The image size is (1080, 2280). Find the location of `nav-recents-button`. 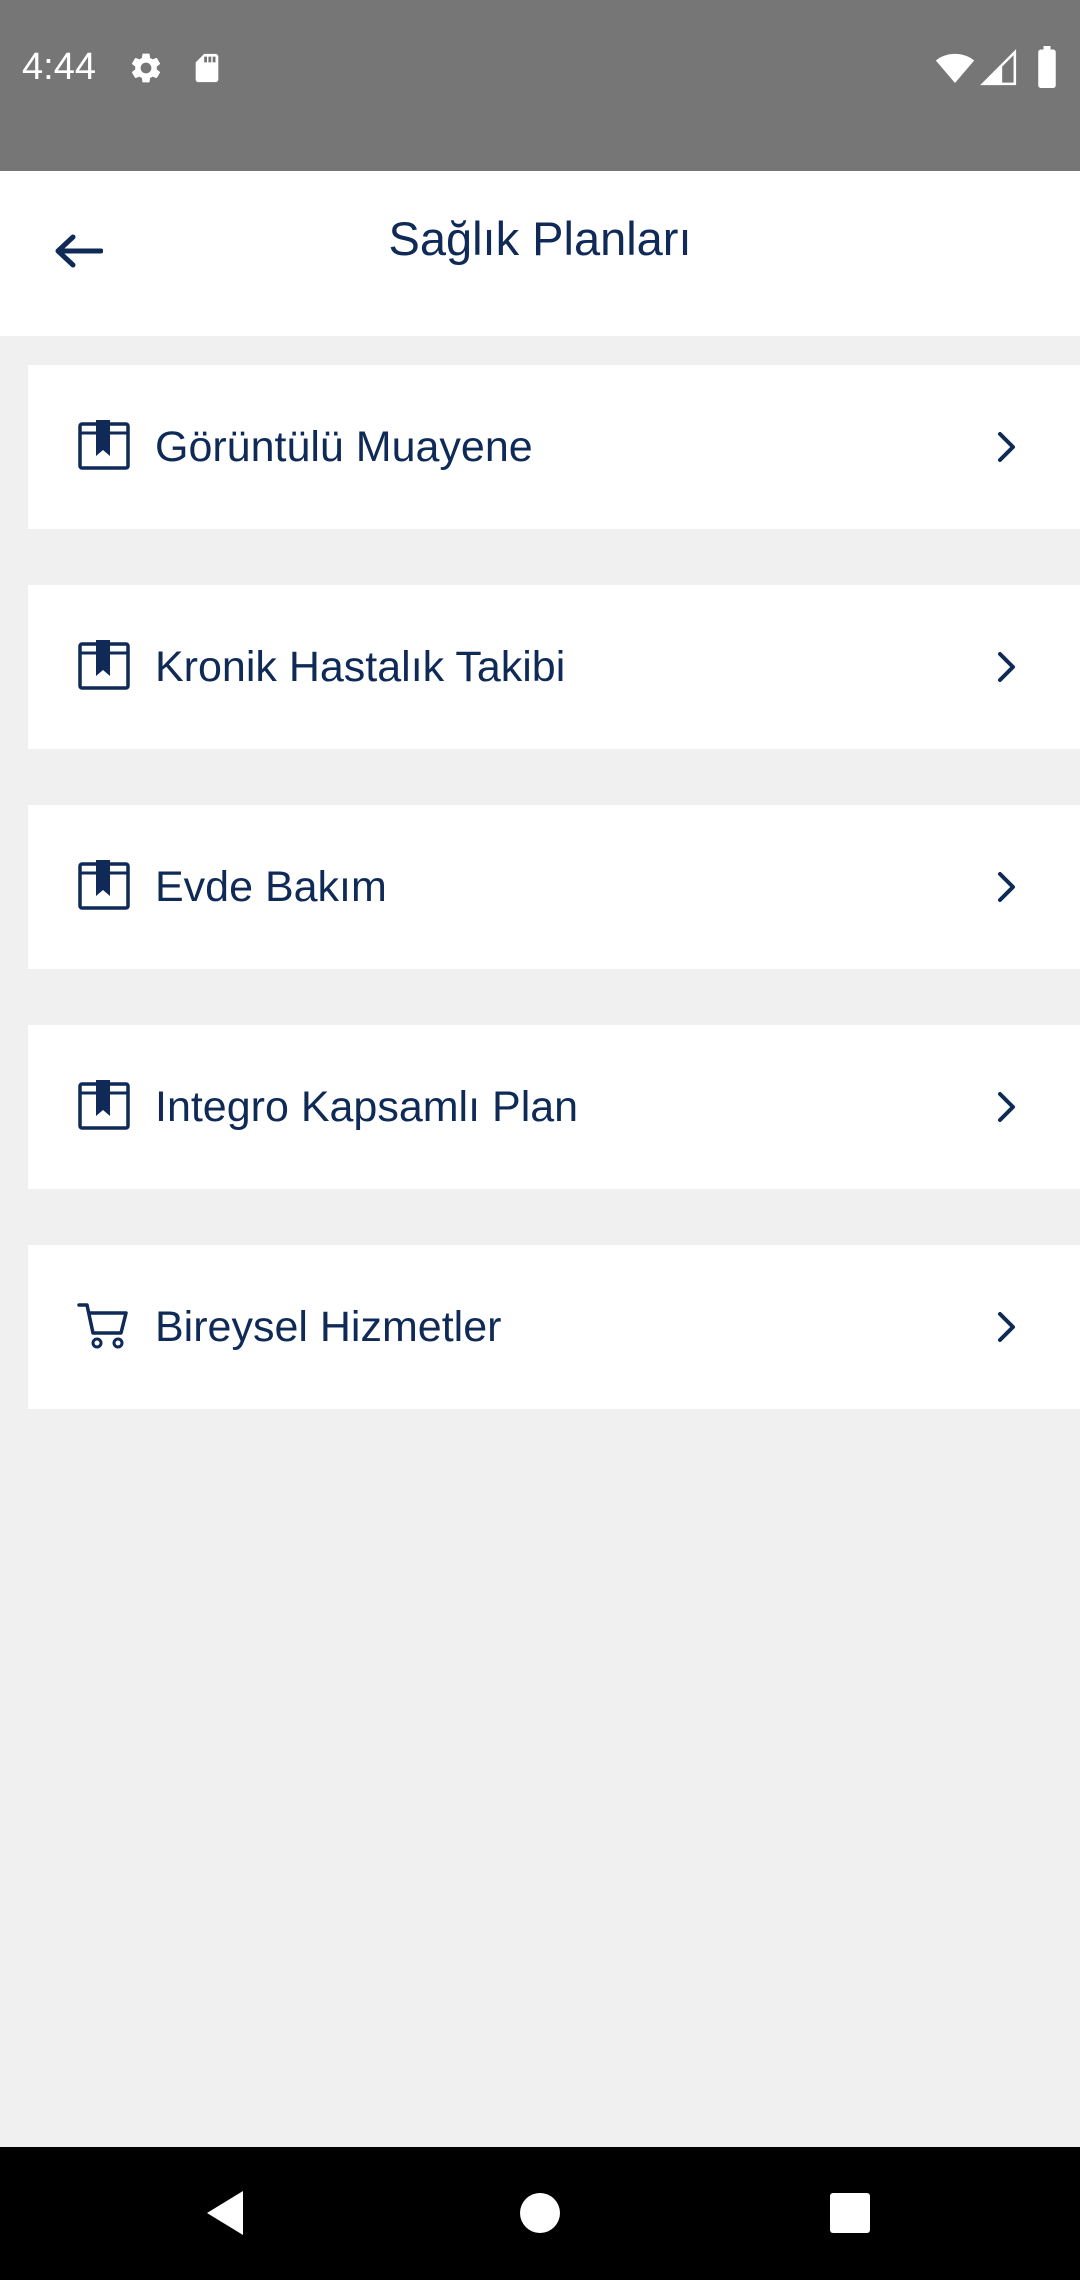

nav-recents-button is located at coordinates (850, 2213).